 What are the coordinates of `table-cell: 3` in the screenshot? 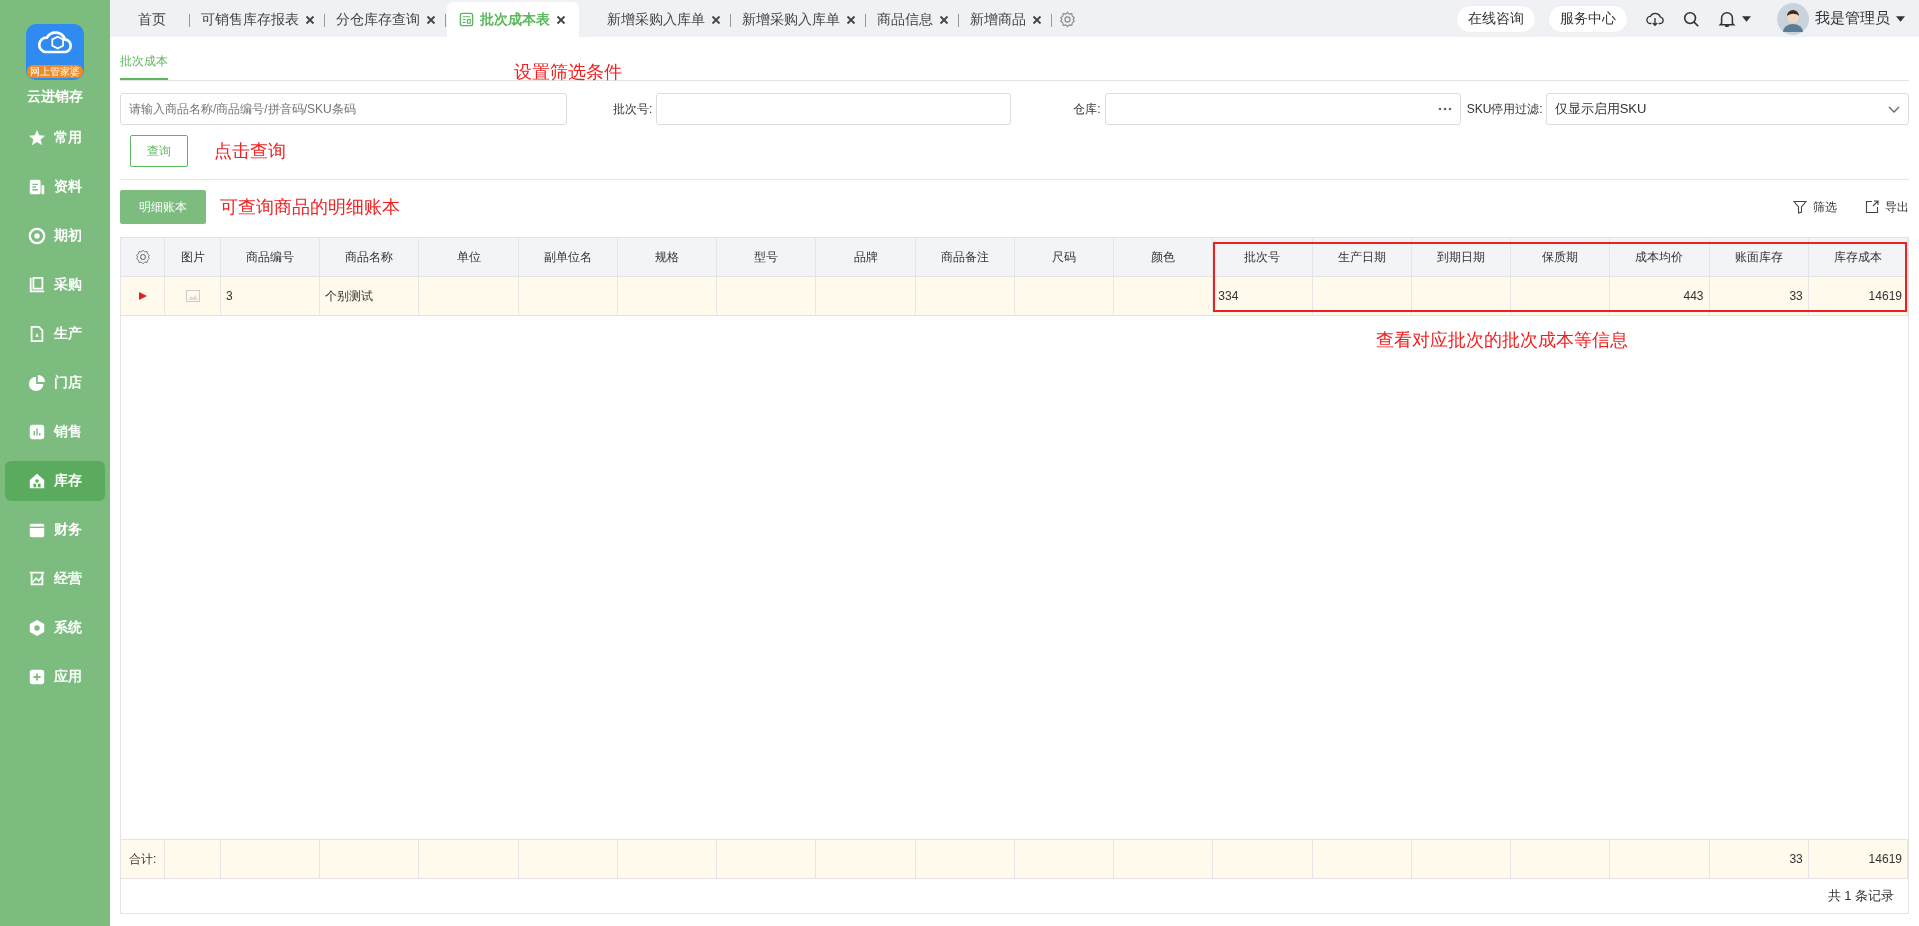 It's located at (271, 296).